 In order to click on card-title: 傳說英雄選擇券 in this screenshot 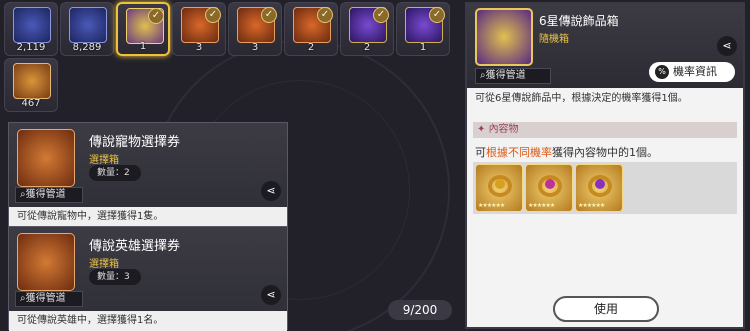, I will do `click(135, 246)`.